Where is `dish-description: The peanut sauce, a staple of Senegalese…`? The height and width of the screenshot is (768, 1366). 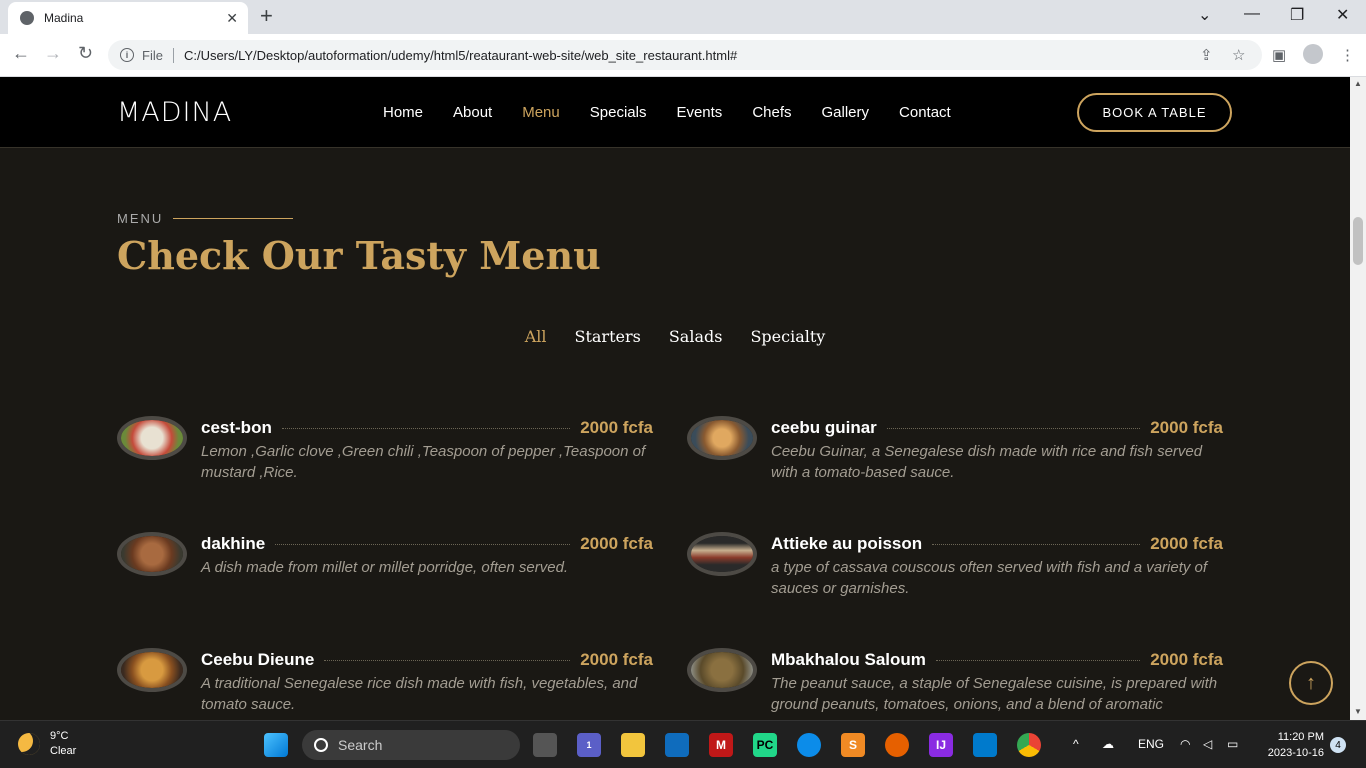
dish-description: The peanut sauce, a staple of Senegalese… is located at coordinates (994, 694).